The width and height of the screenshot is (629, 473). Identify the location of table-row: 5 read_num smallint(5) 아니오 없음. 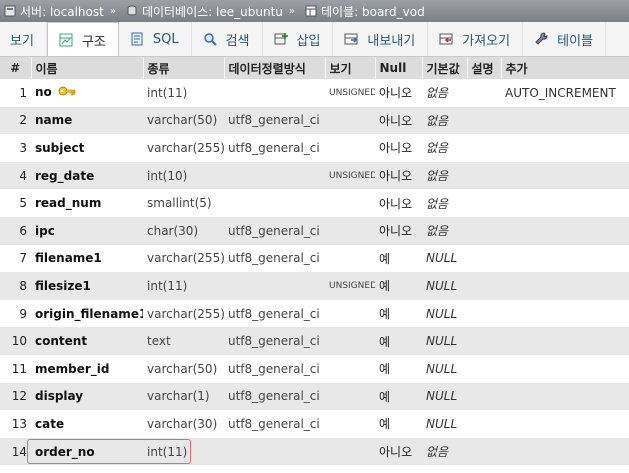
(314, 203).